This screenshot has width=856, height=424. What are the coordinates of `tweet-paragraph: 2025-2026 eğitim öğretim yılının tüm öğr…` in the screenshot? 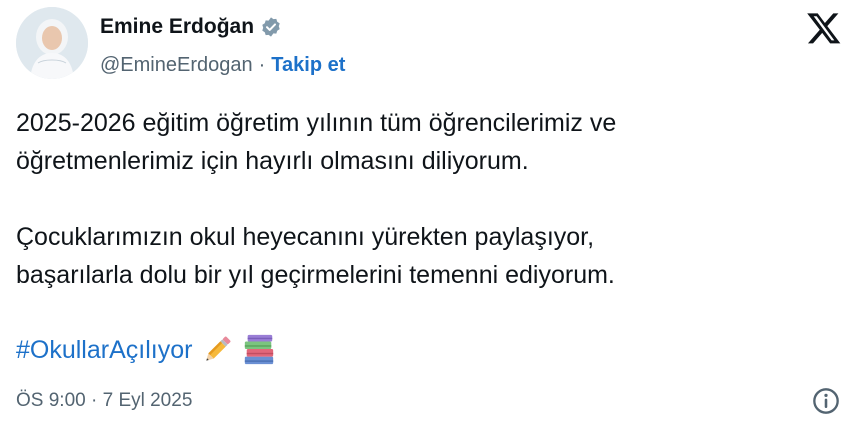 It's located at (316, 142).